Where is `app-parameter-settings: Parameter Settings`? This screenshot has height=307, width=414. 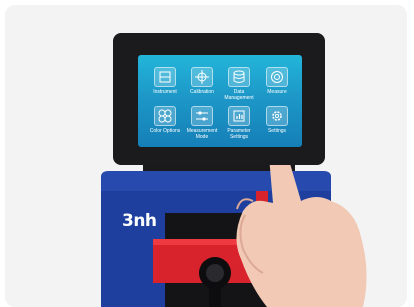
app-parameter-settings: Parameter Settings is located at coordinates (239, 123).